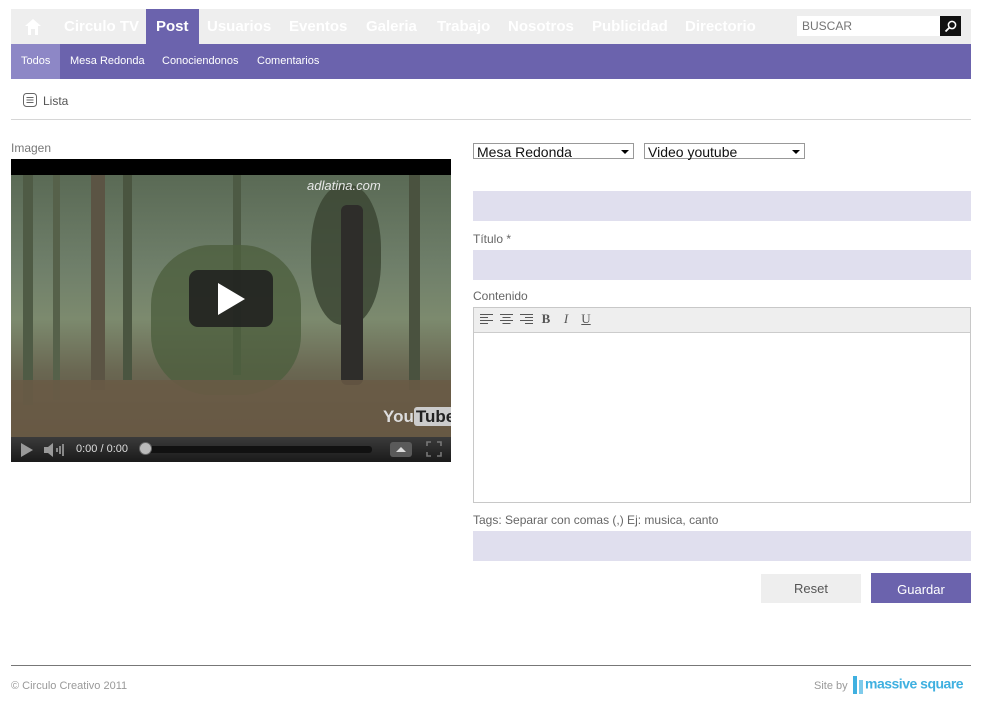 This screenshot has height=710, width=982. Describe the element at coordinates (630, 26) in the screenshot. I see `nav-item-publicidad: Publicidad` at that location.